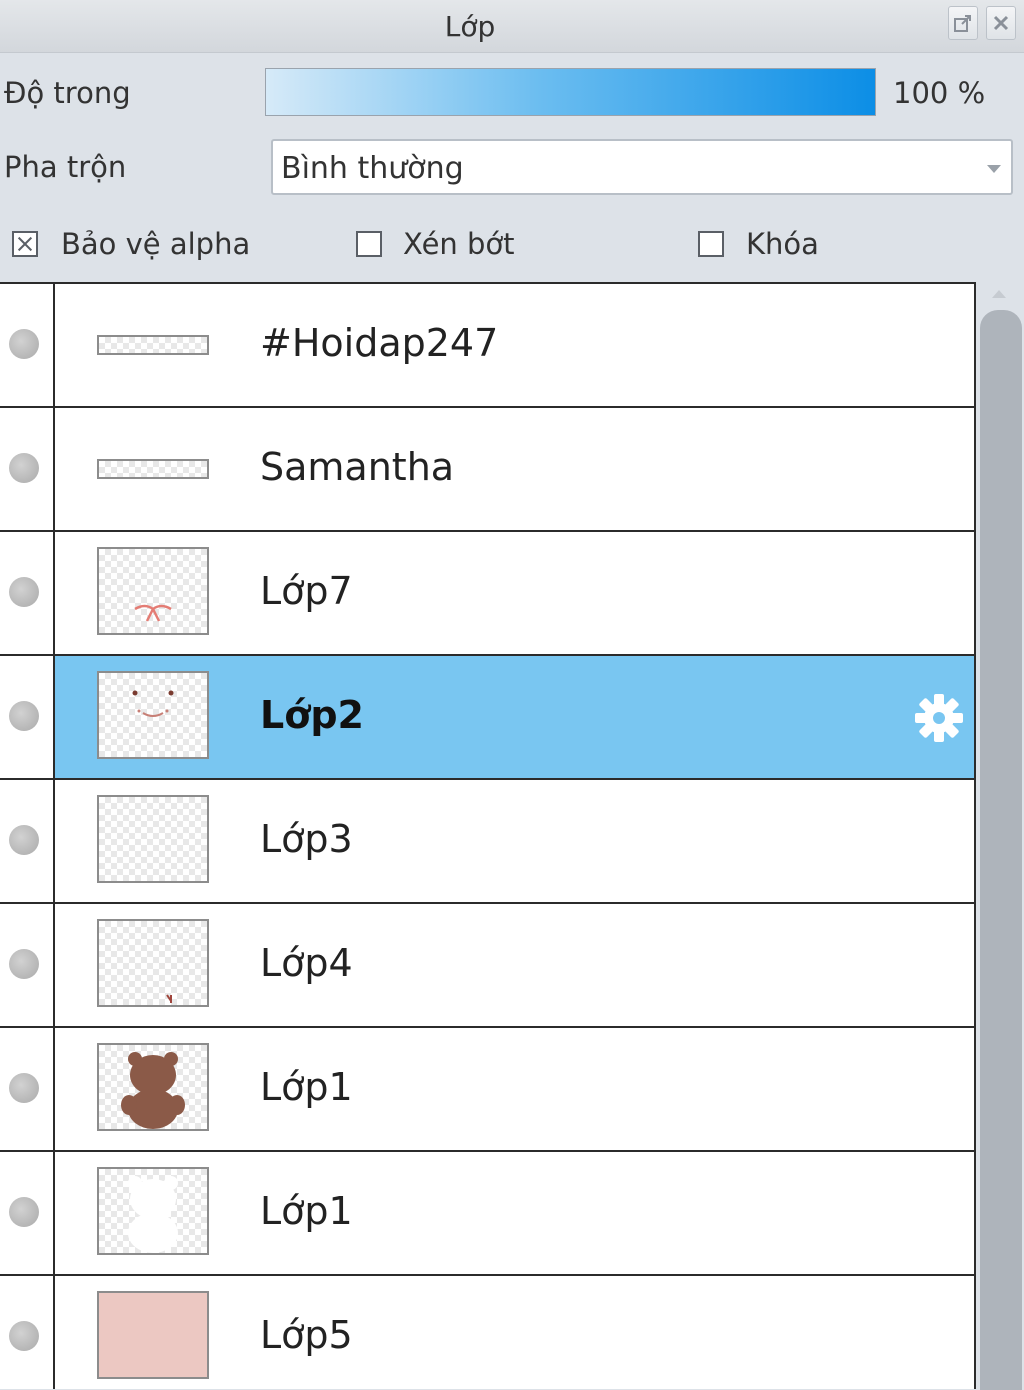 Image resolution: width=1024 pixels, height=1390 pixels. I want to click on opacity-label: Độ trong, so click(67, 93).